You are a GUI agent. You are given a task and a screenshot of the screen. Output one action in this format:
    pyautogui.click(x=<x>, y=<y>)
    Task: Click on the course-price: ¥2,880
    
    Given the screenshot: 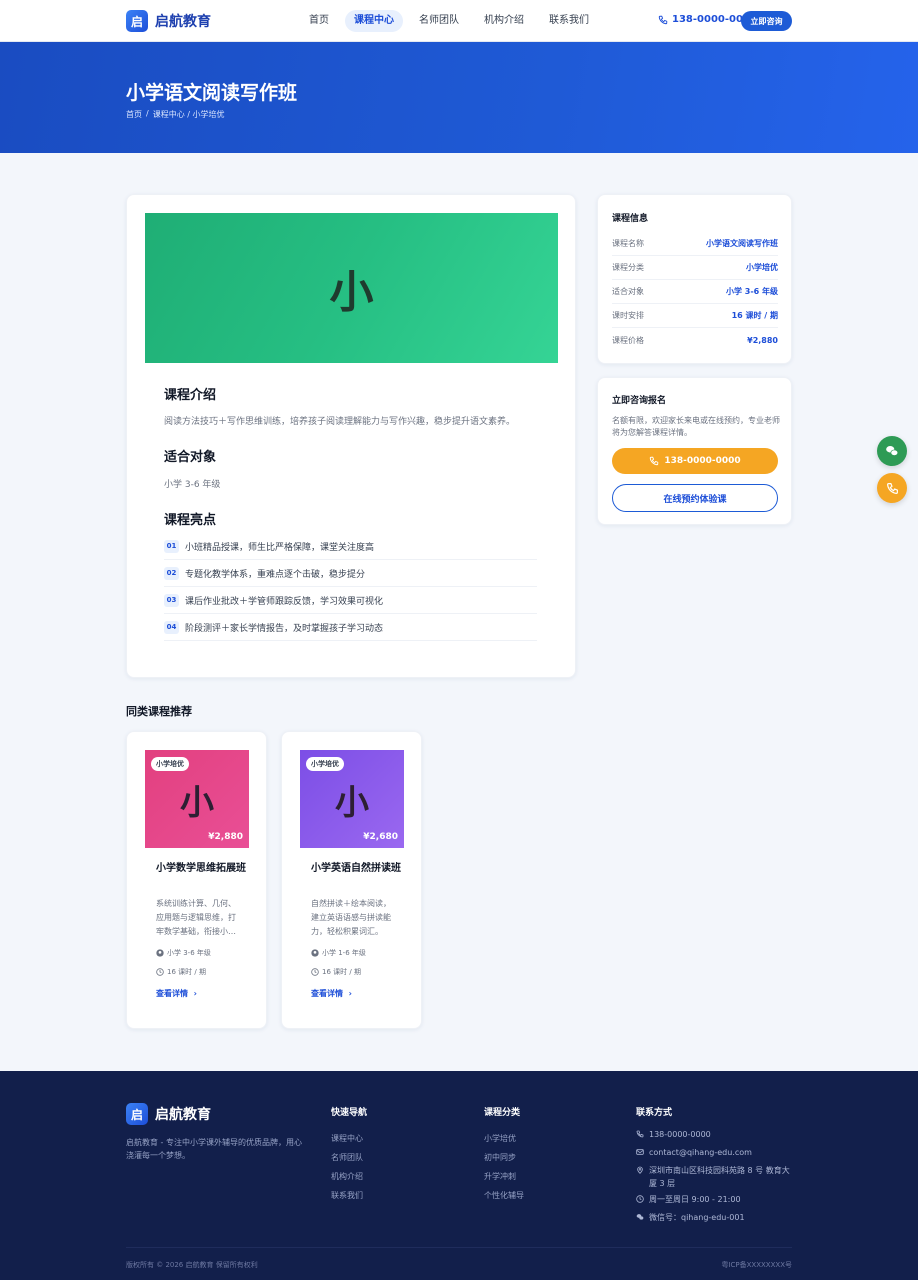 What is the action you would take?
    pyautogui.click(x=225, y=837)
    